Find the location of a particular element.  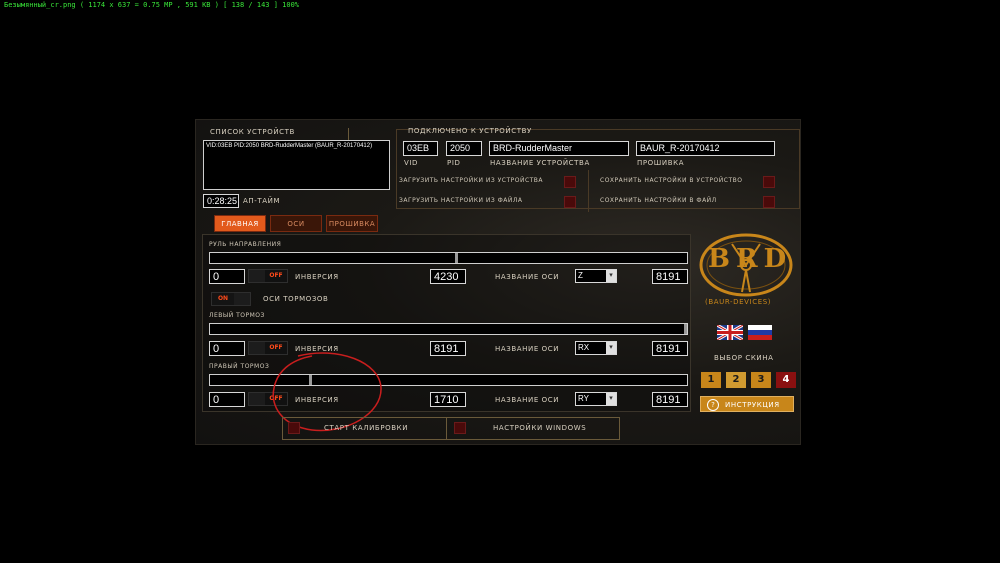

load-from-device-button is located at coordinates (570, 182).